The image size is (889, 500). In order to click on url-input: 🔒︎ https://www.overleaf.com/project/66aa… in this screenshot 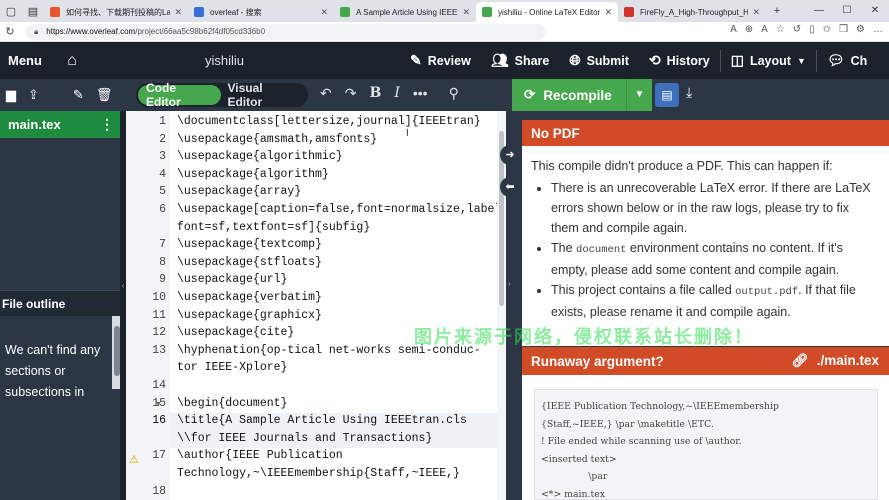, I will do `click(286, 31)`.